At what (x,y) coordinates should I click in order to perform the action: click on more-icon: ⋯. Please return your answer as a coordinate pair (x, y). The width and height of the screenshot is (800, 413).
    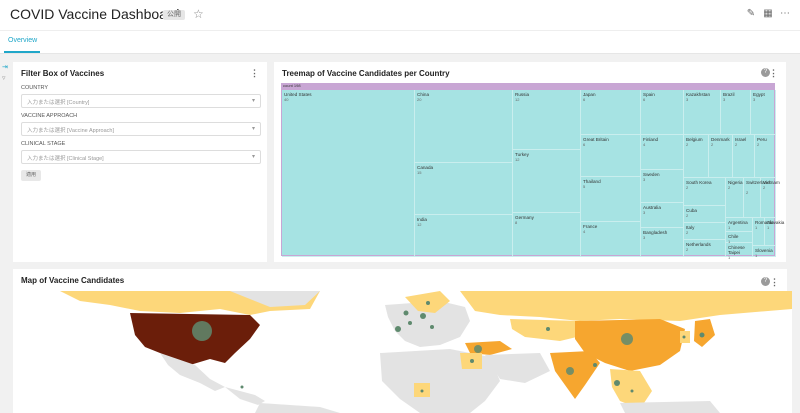
    Looking at the image, I should click on (785, 13).